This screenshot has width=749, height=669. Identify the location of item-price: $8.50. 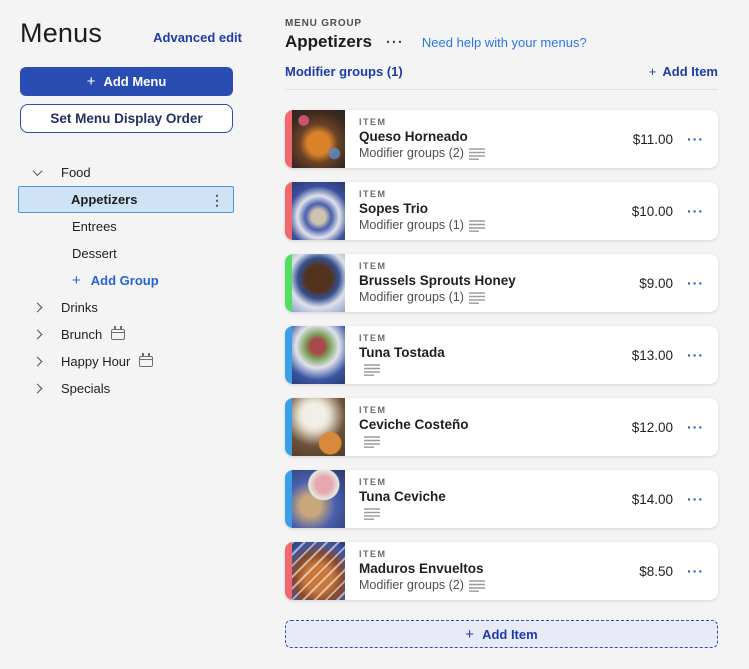
(656, 571).